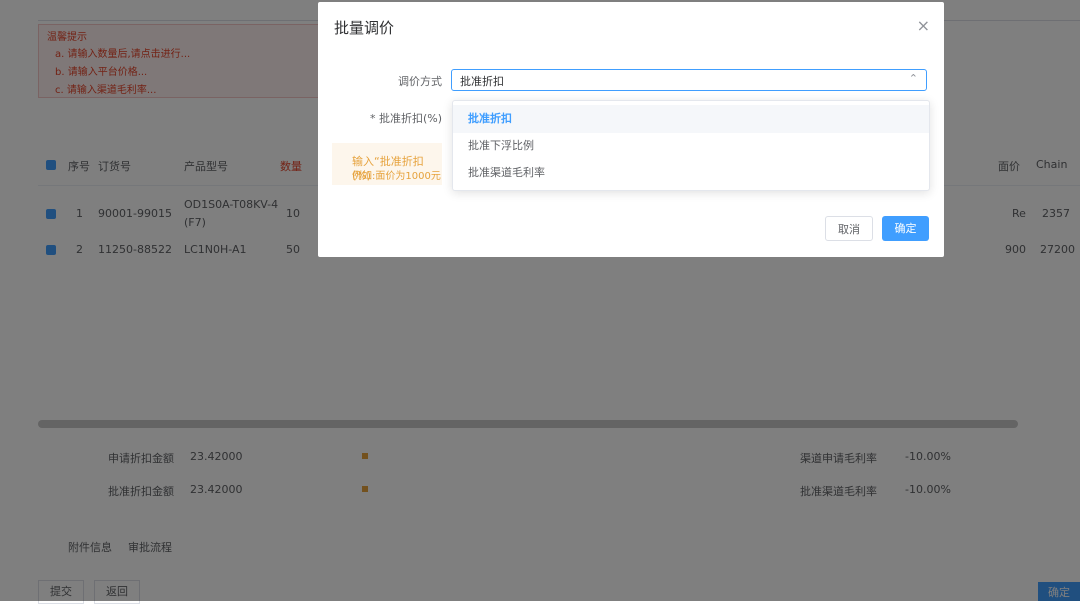 The width and height of the screenshot is (1080, 604). What do you see at coordinates (689, 80) in the screenshot?
I see `price-method-select: 批准折扣 ⌃` at bounding box center [689, 80].